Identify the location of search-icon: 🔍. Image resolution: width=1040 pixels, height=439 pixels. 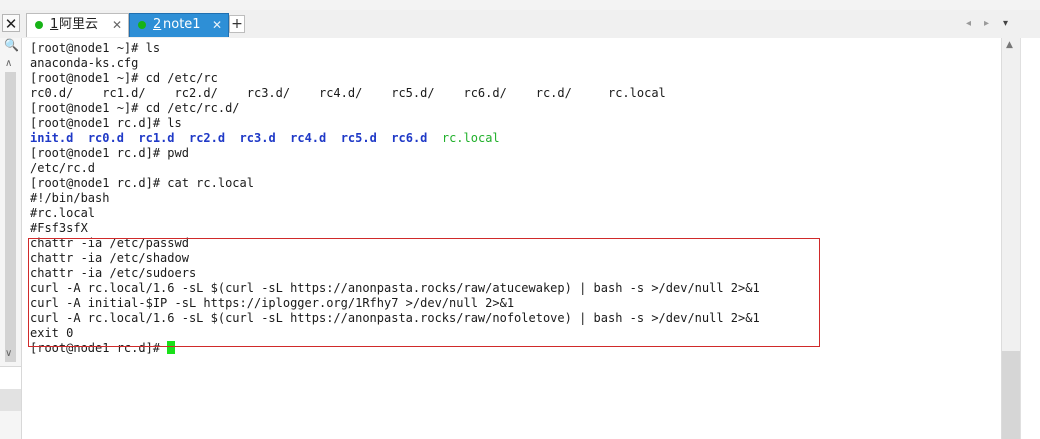
(11, 45).